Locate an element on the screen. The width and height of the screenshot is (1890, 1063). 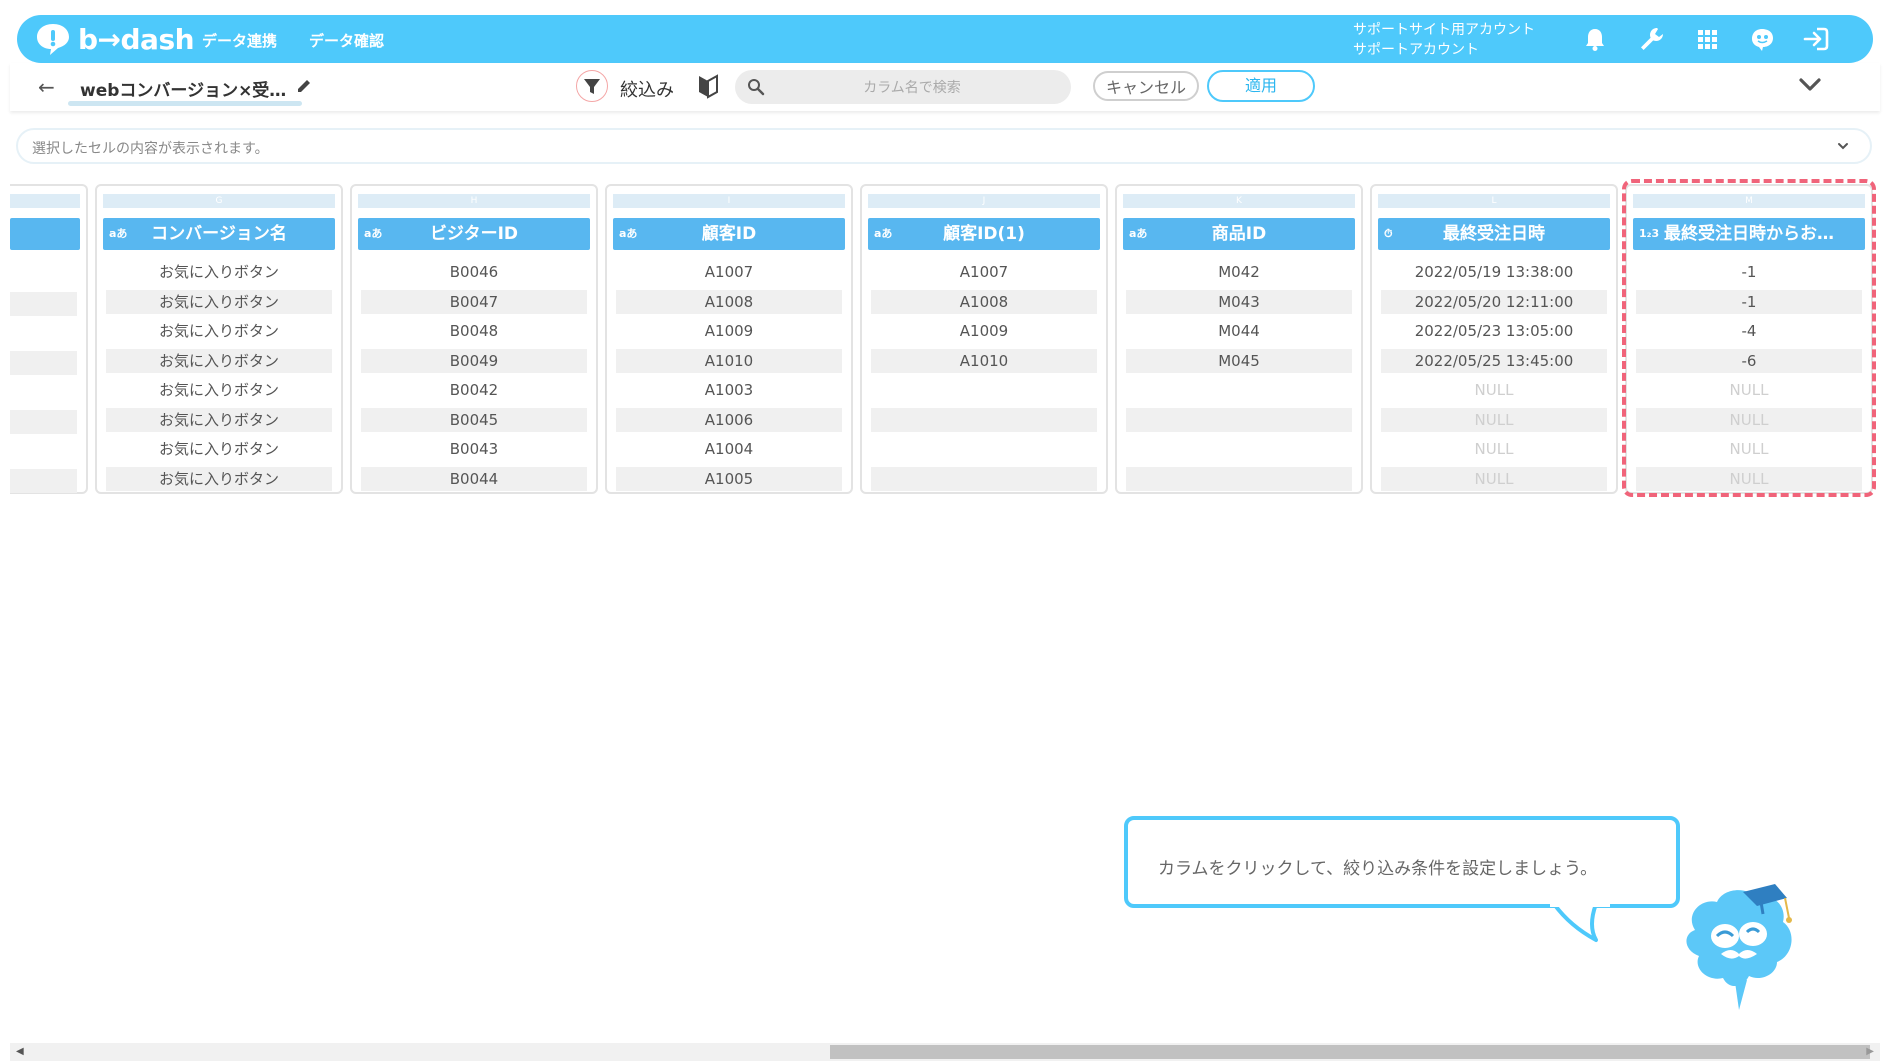
account-info: サポートサイト用アカウント サポートアカウント is located at coordinates (1444, 40).